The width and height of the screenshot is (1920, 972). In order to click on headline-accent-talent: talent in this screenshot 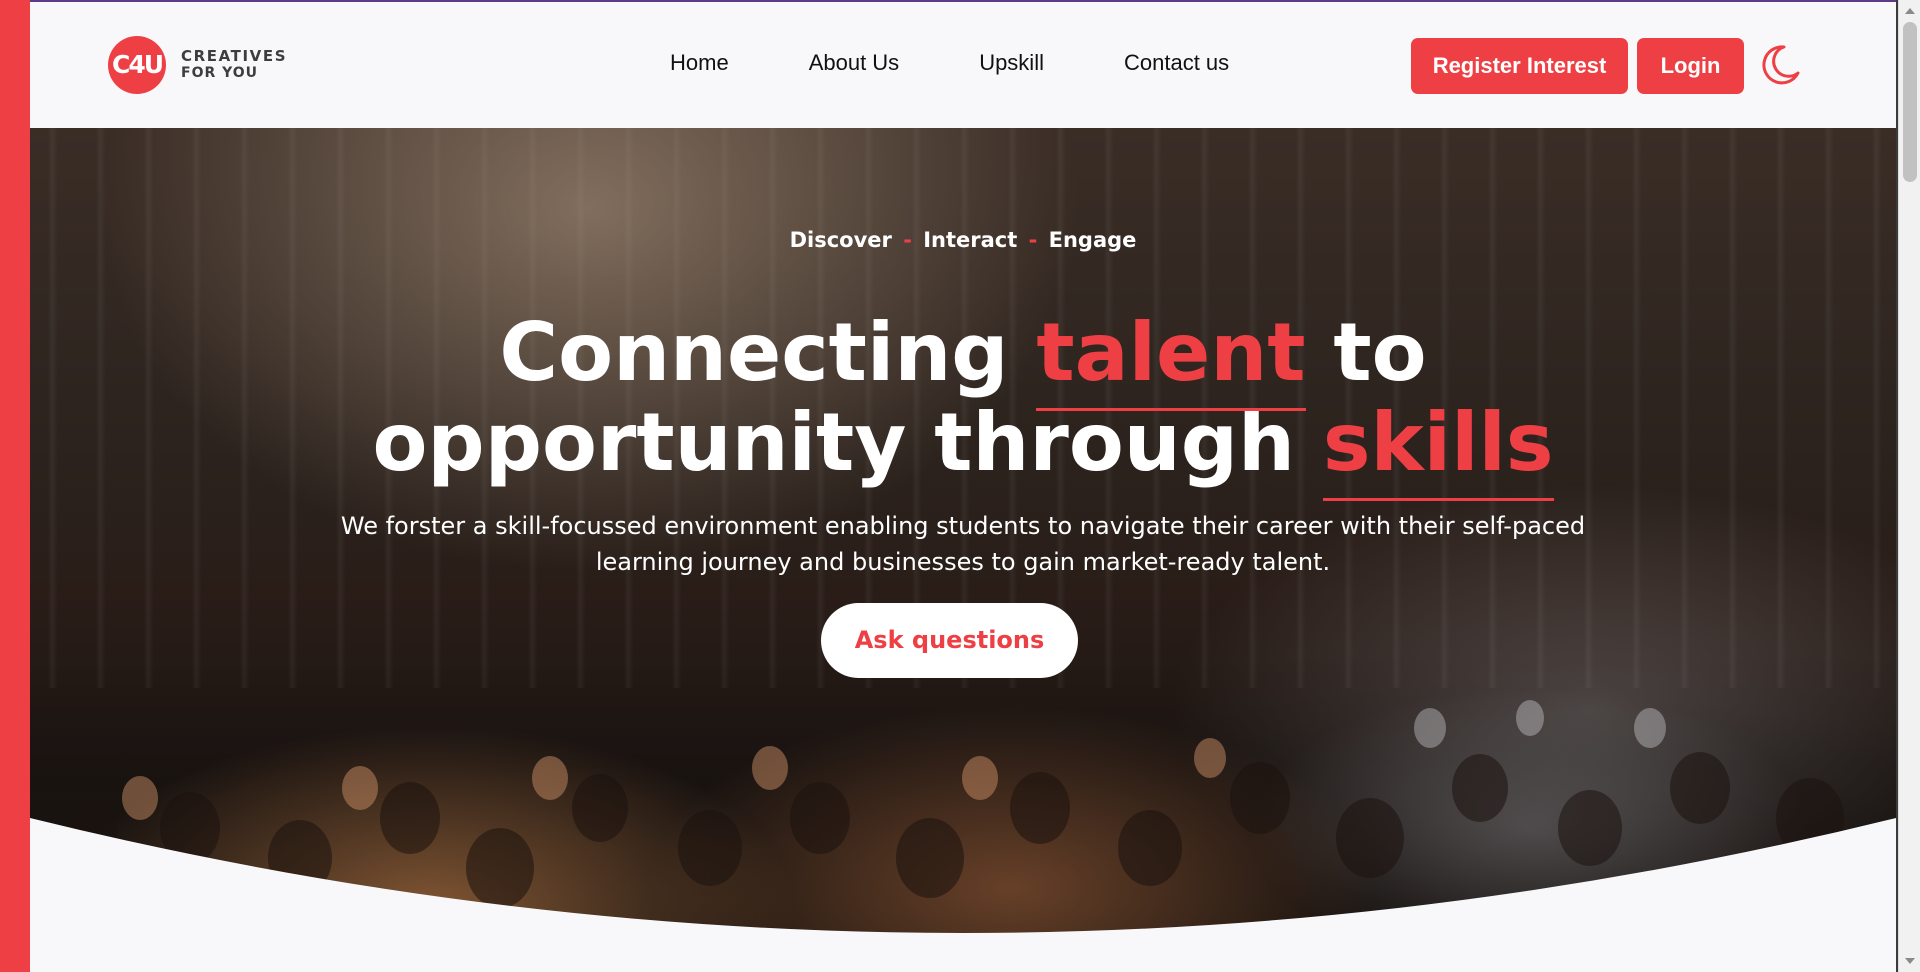, I will do `click(1171, 352)`.